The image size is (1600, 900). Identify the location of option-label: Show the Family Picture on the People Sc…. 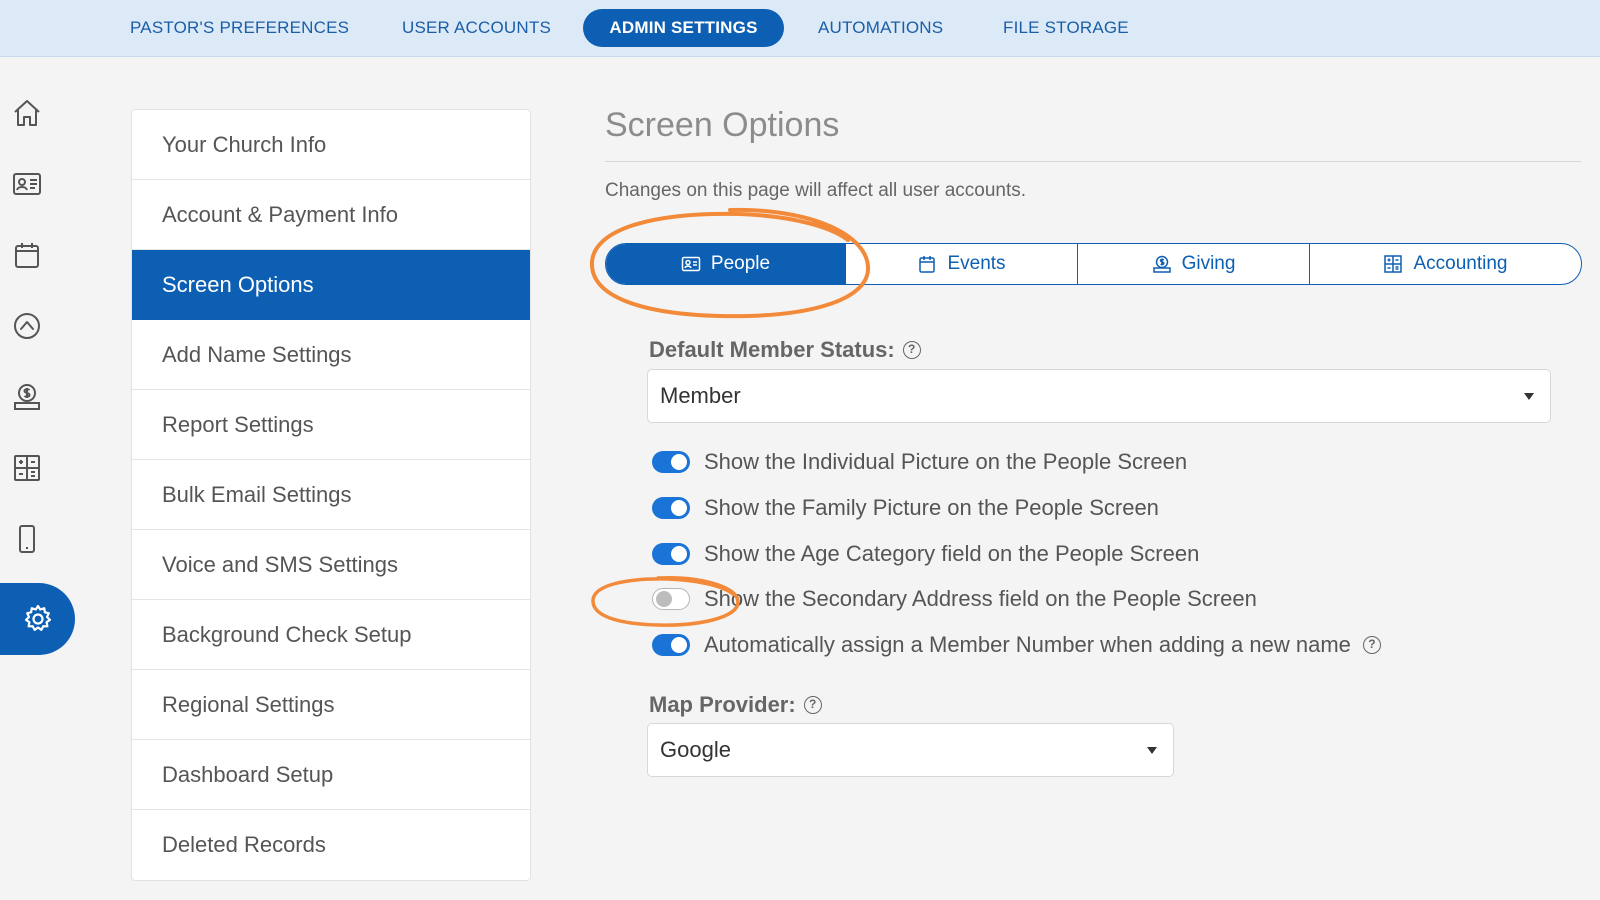
(931, 507).